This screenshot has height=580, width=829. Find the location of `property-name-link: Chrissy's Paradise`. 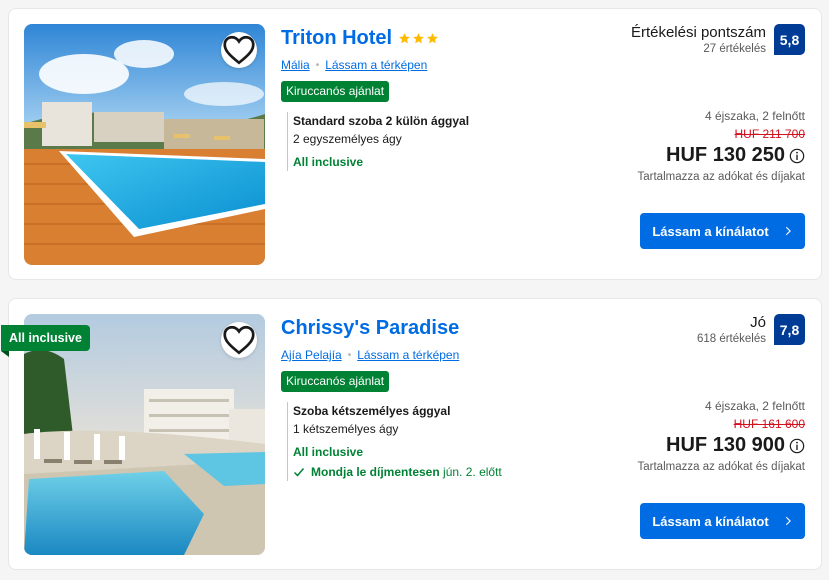

property-name-link: Chrissy's Paradise is located at coordinates (370, 328).